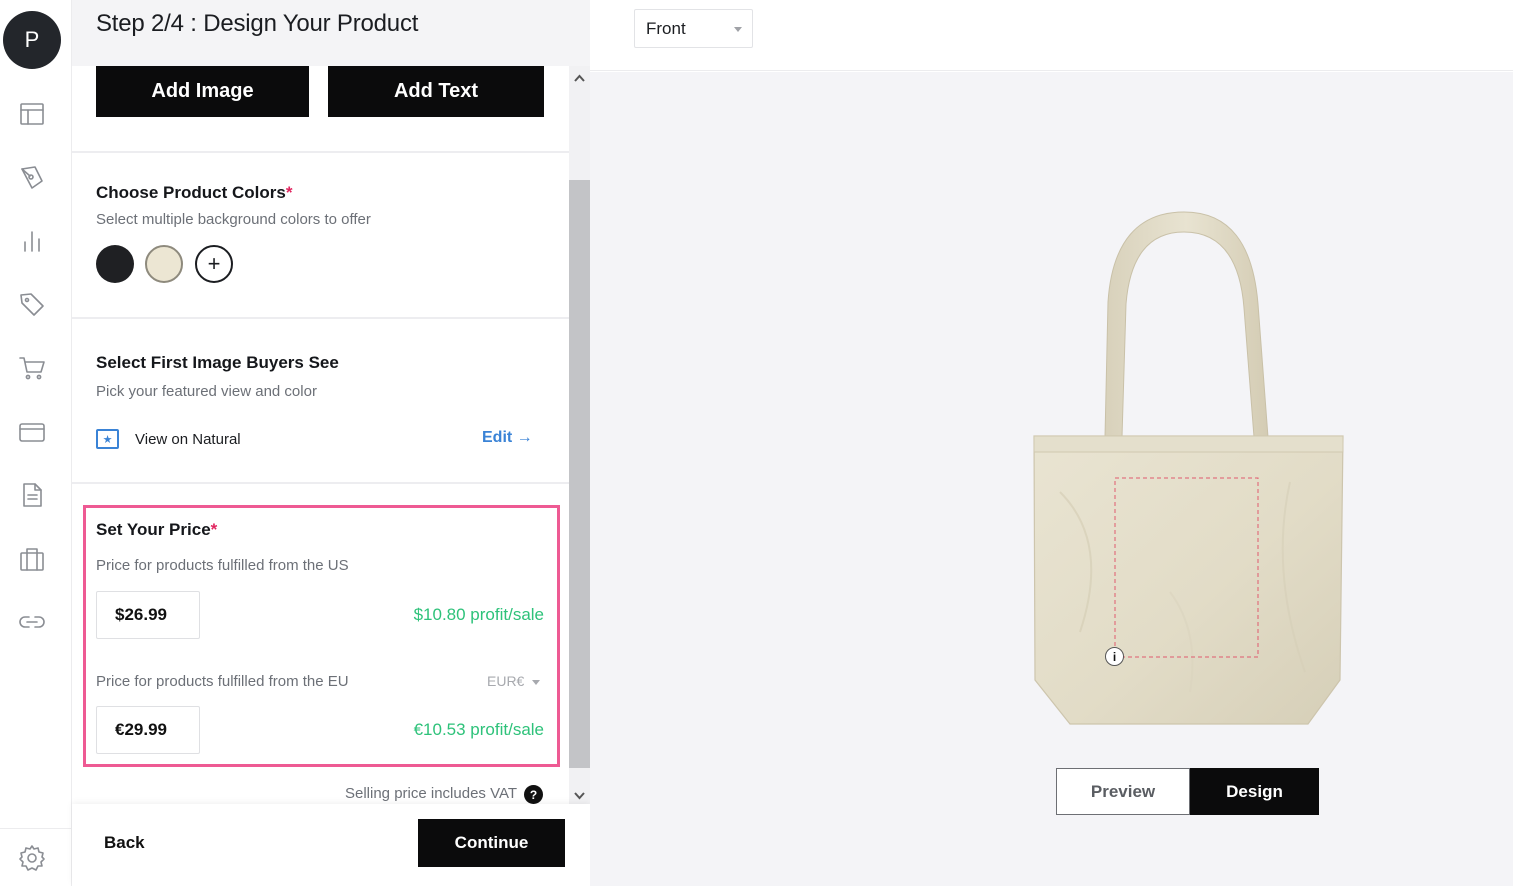 This screenshot has width=1513, height=886. What do you see at coordinates (32, 40) in the screenshot?
I see `avatar: P` at bounding box center [32, 40].